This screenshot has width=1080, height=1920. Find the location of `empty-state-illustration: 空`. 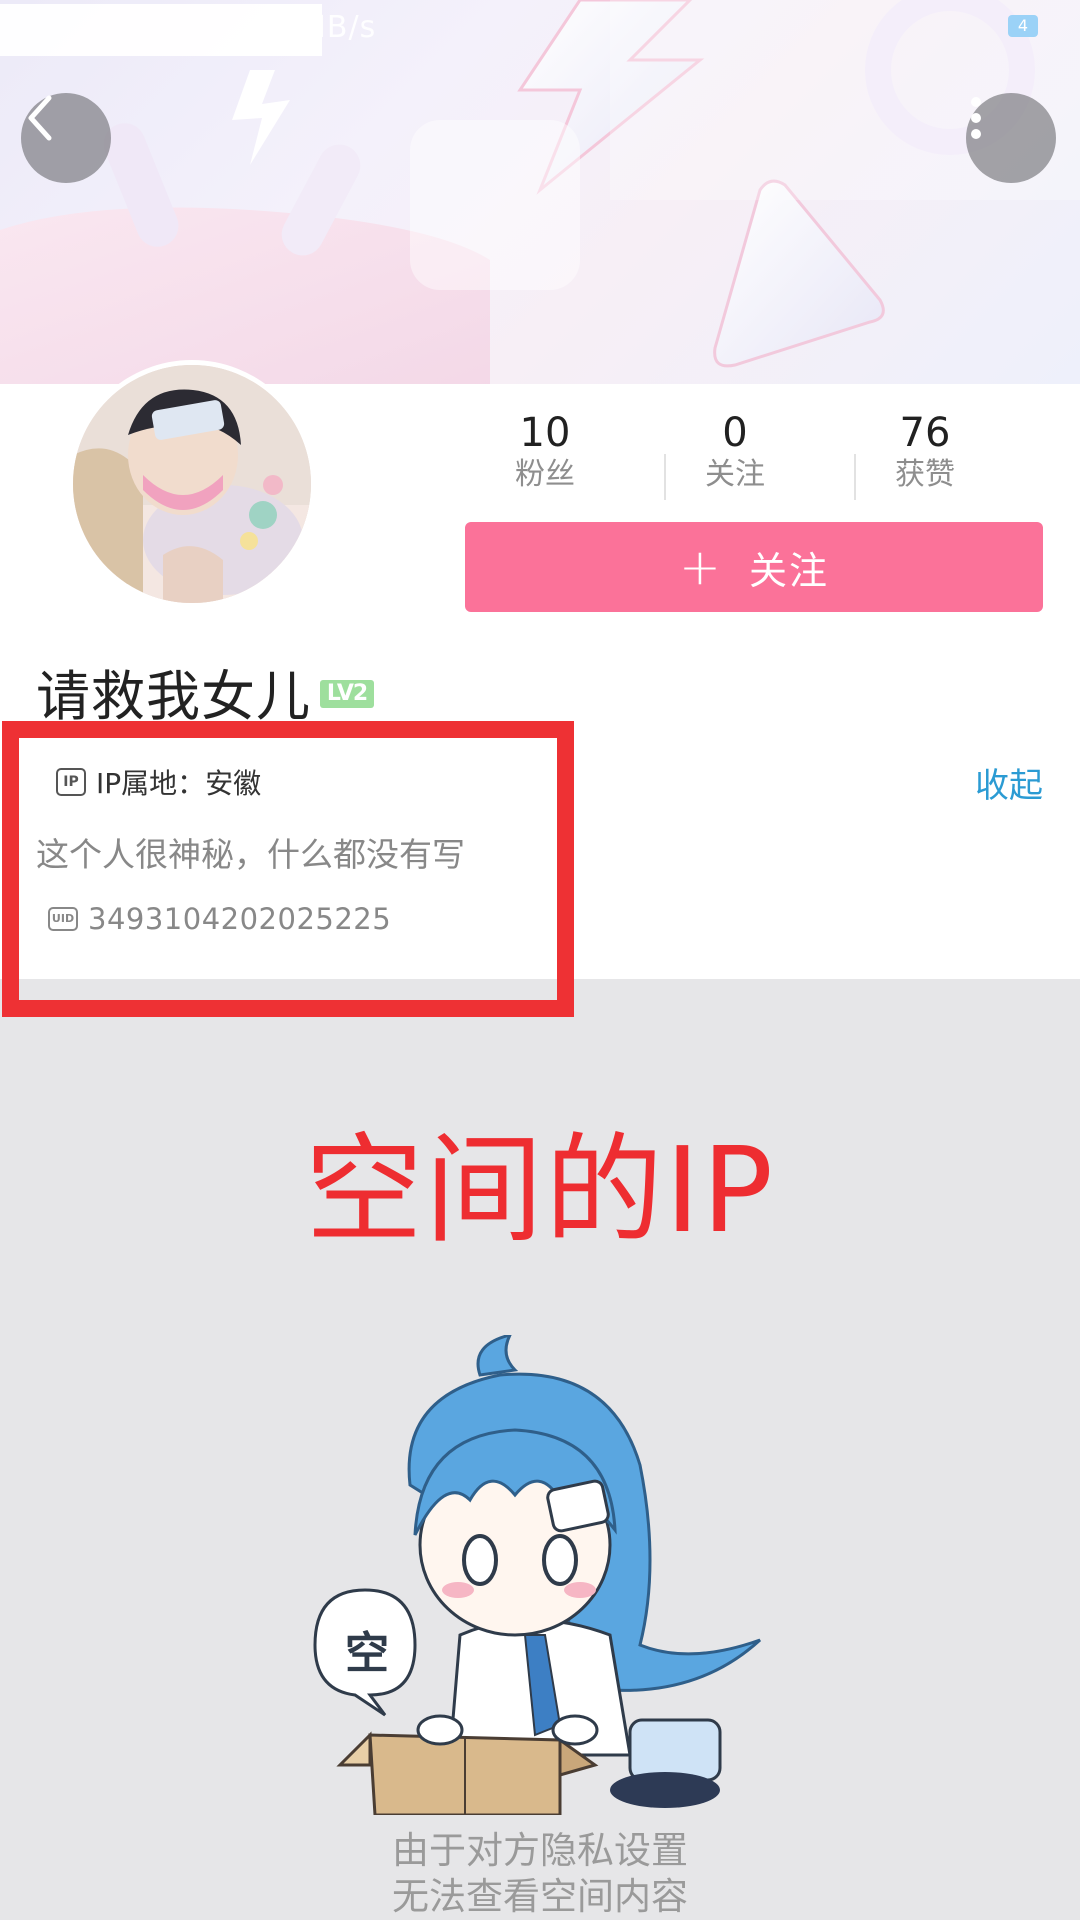

empty-state-illustration: 空 is located at coordinates (545, 1574).